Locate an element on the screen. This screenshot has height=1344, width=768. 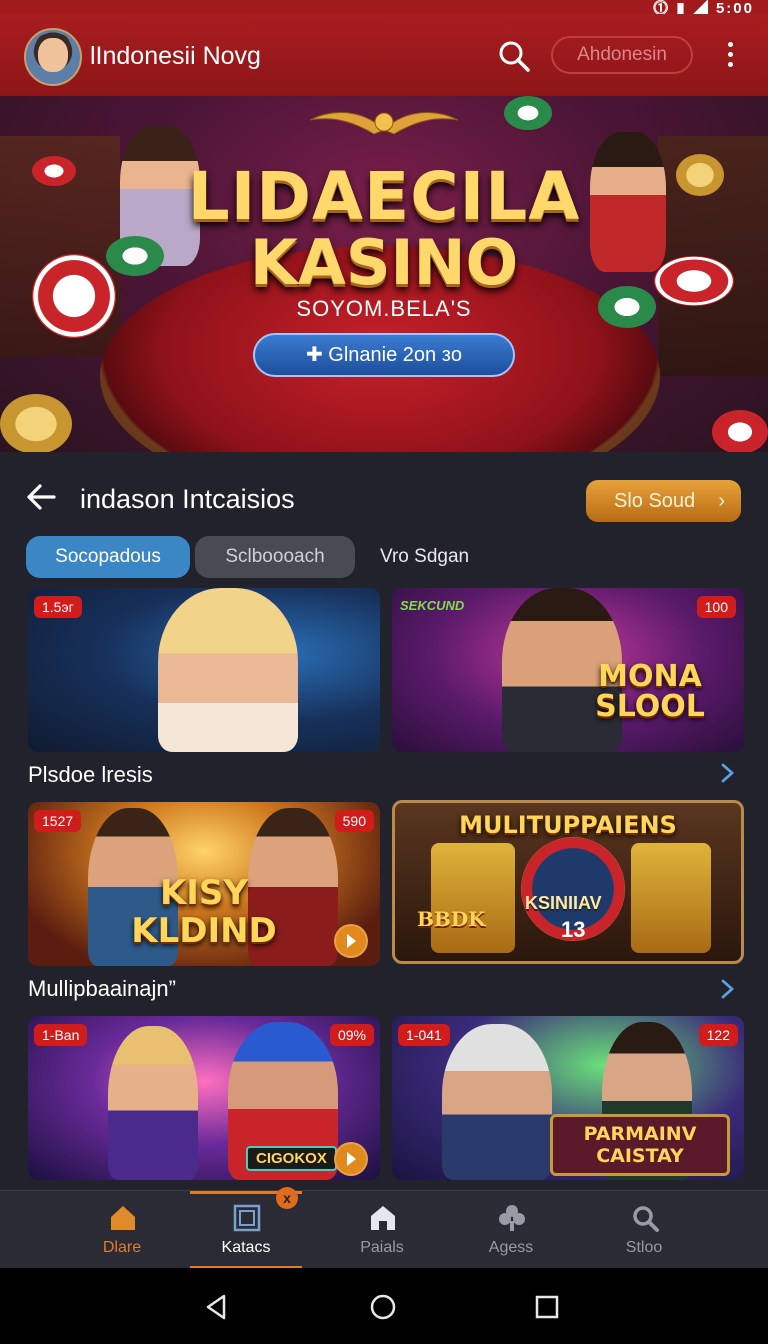
nav-label: Paials is located at coordinates (382, 1247).